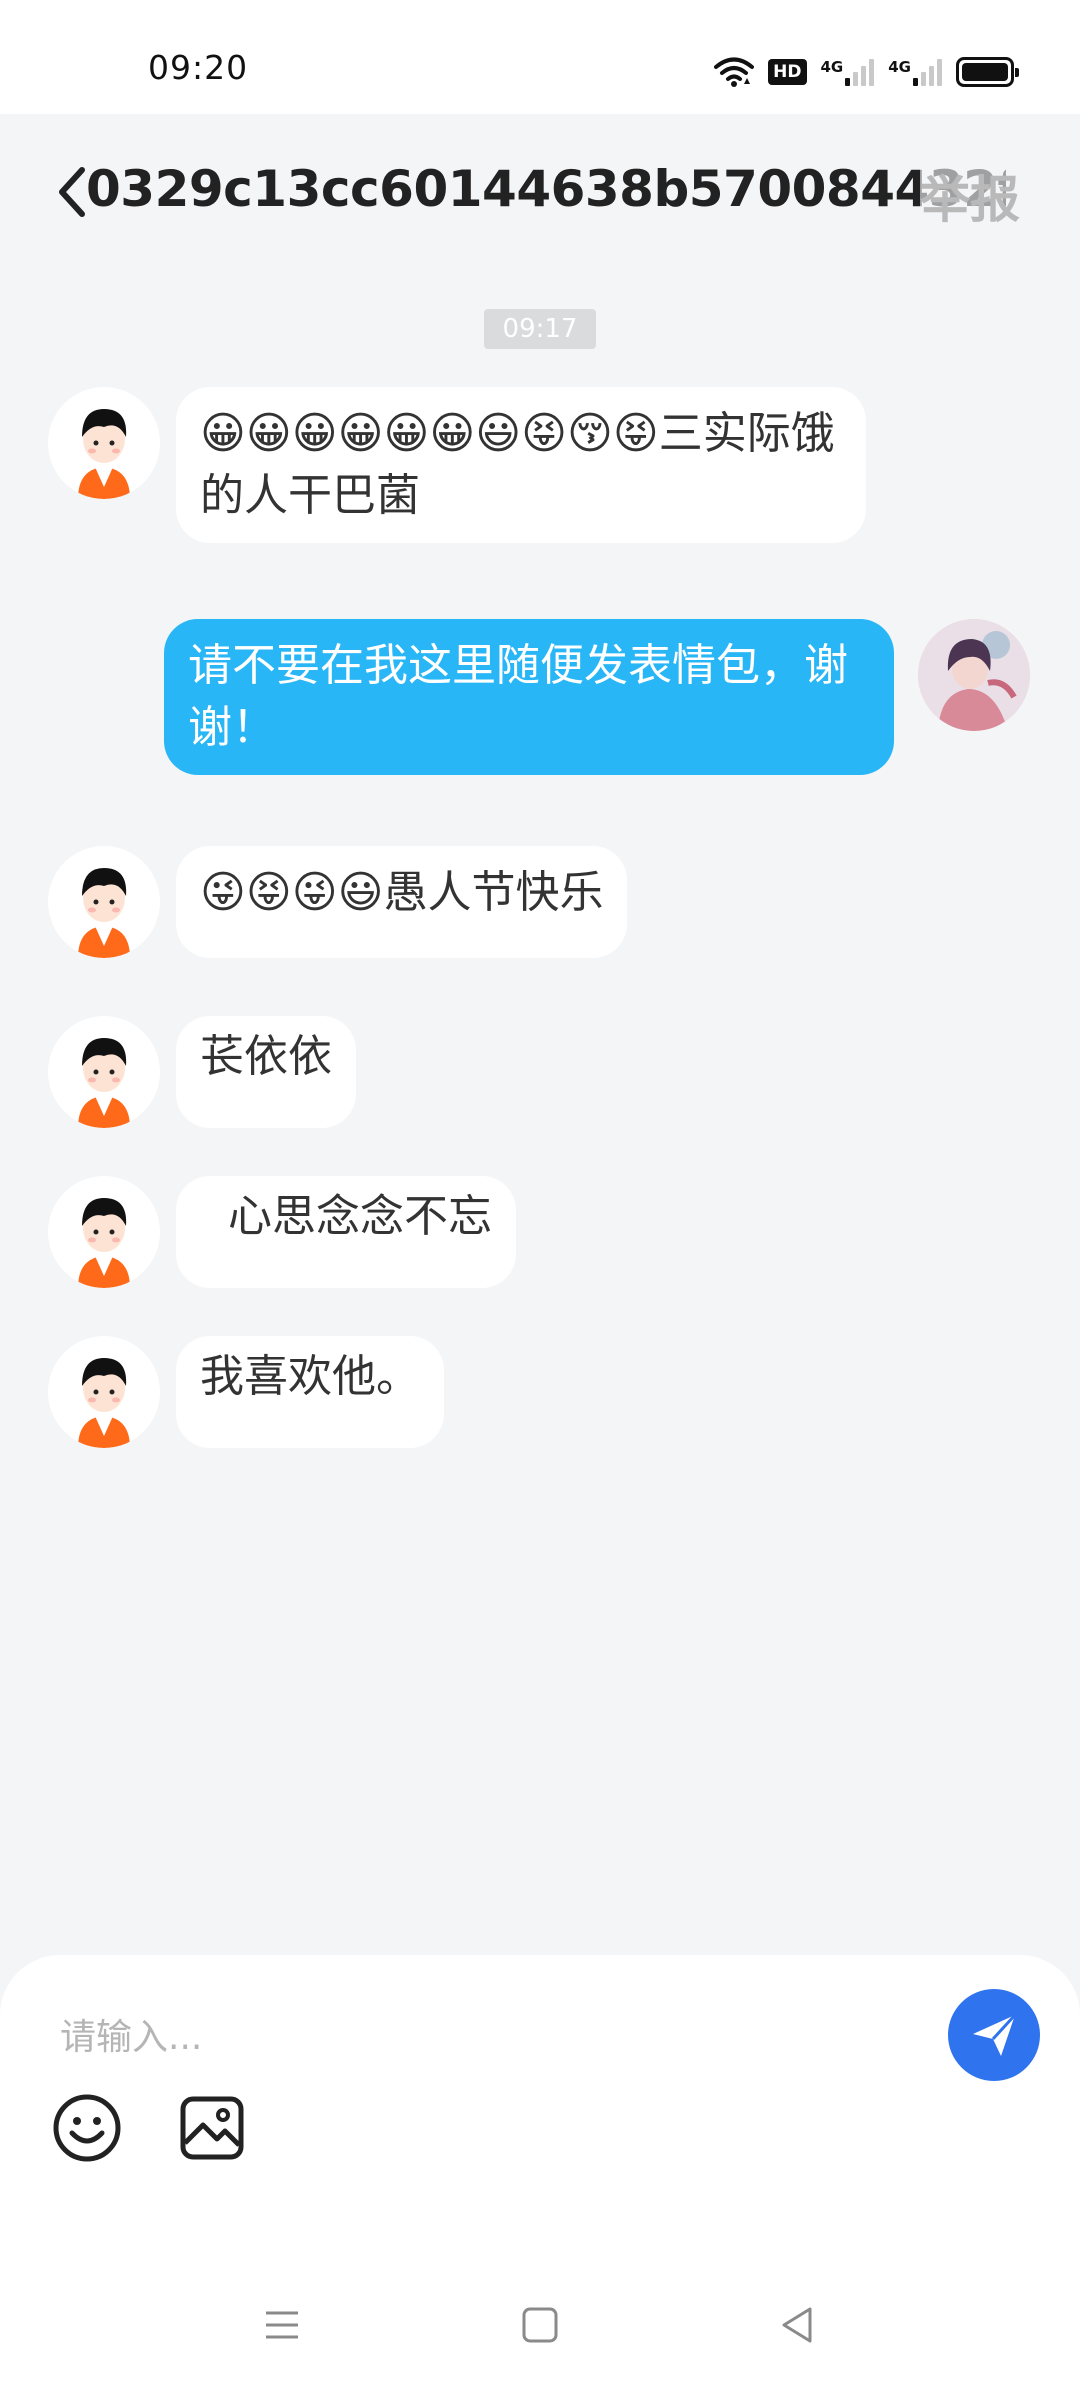  What do you see at coordinates (402, 902) in the screenshot?
I see `message-bubble: 😜😝😜😃愚人节快乐` at bounding box center [402, 902].